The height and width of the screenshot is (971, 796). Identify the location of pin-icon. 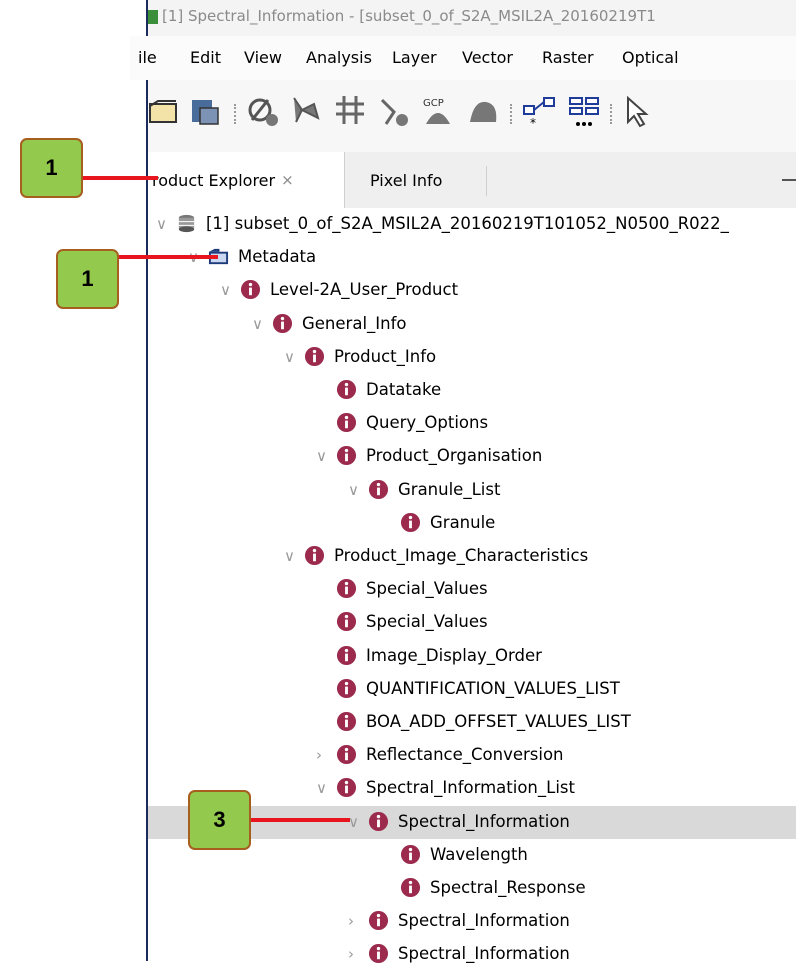
(306, 112).